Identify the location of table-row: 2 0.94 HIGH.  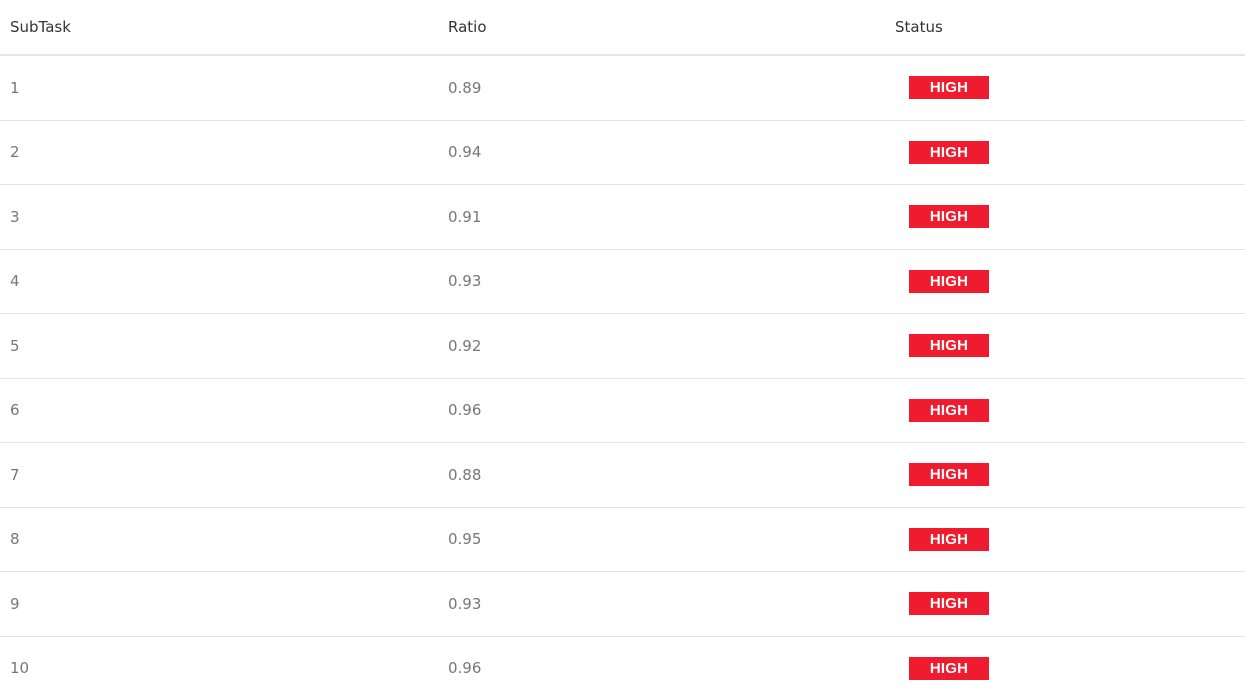
(622, 152).